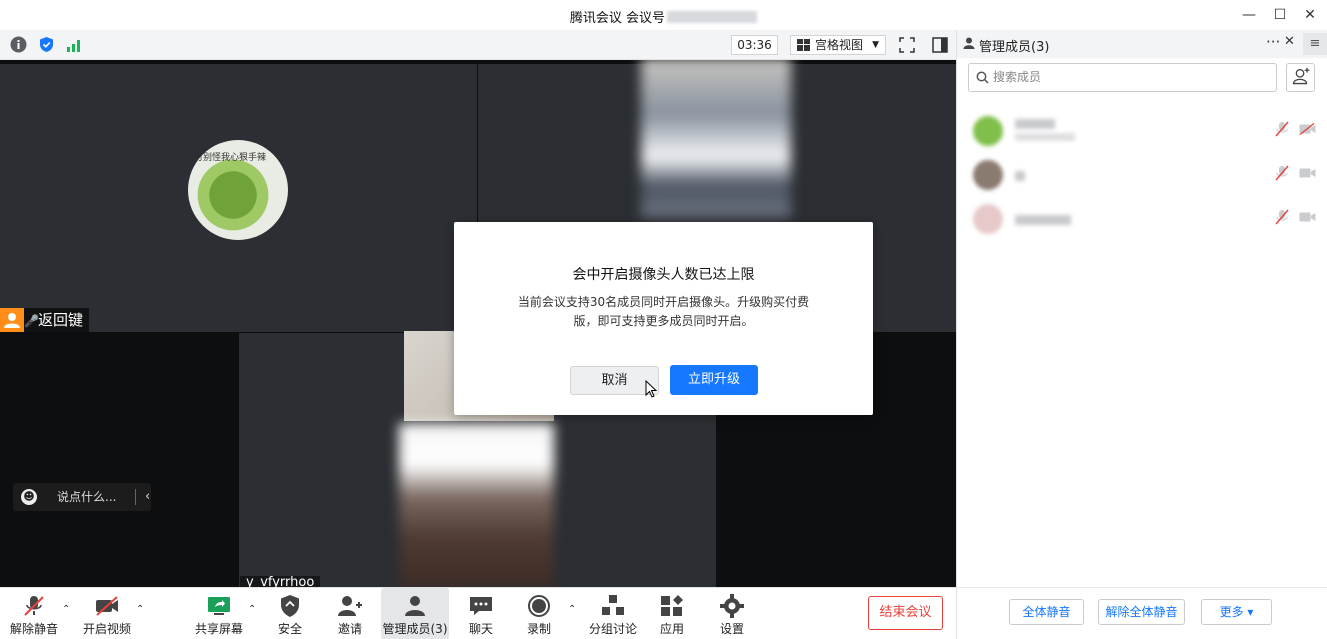 The image size is (1327, 639). I want to click on chevron-left-icon: ‹, so click(147, 497).